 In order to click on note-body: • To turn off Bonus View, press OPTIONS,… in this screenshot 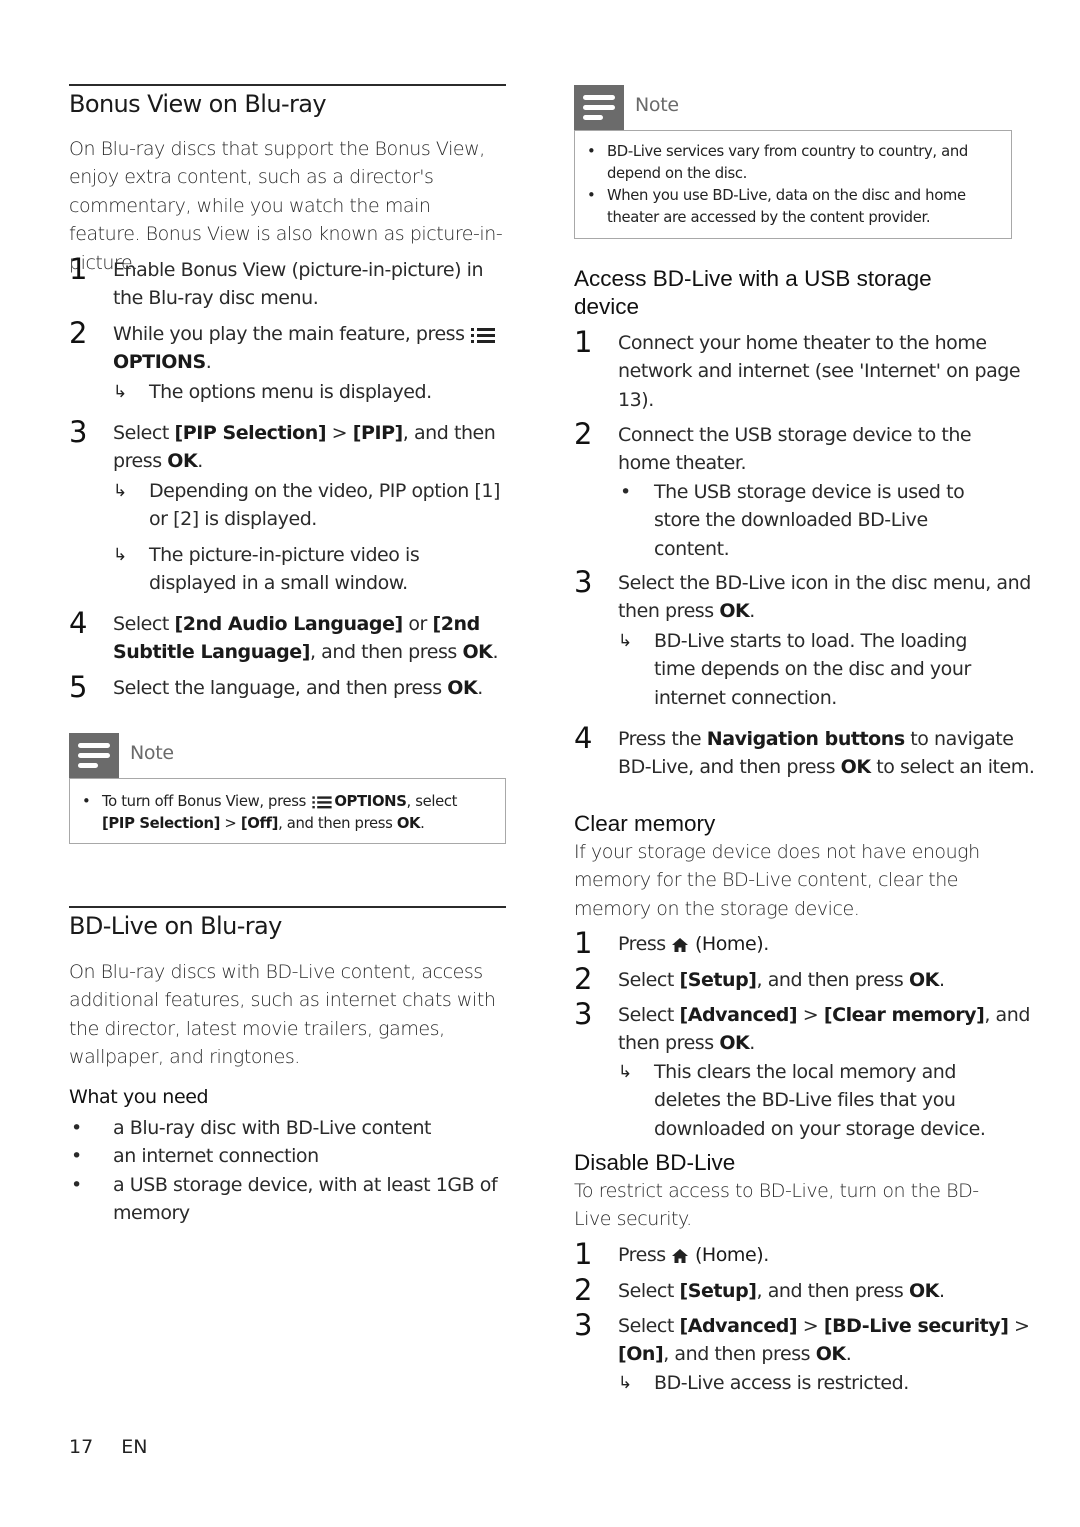, I will do `click(287, 811)`.